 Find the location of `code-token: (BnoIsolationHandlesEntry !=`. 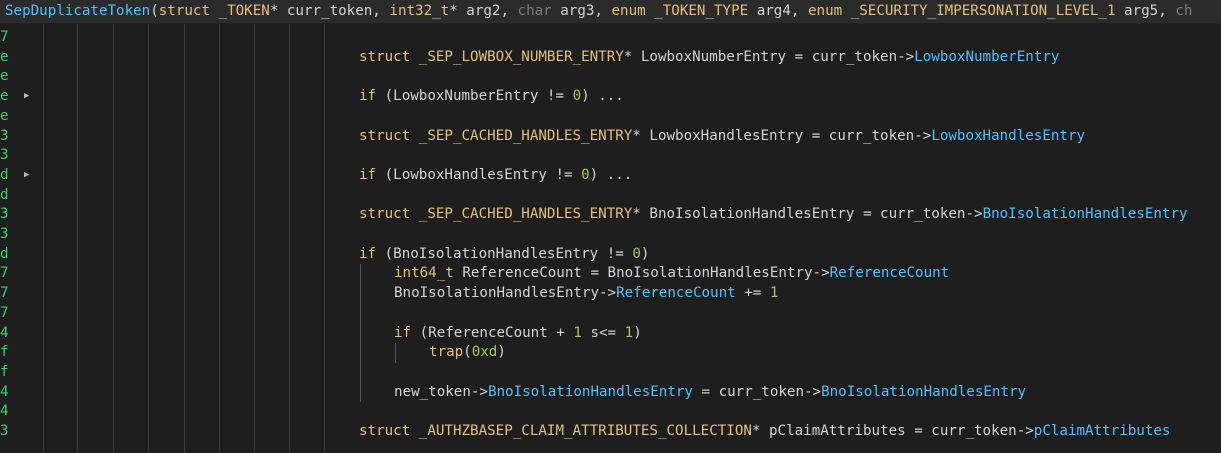

code-token: (BnoIsolationHandlesEntry != is located at coordinates (504, 253).